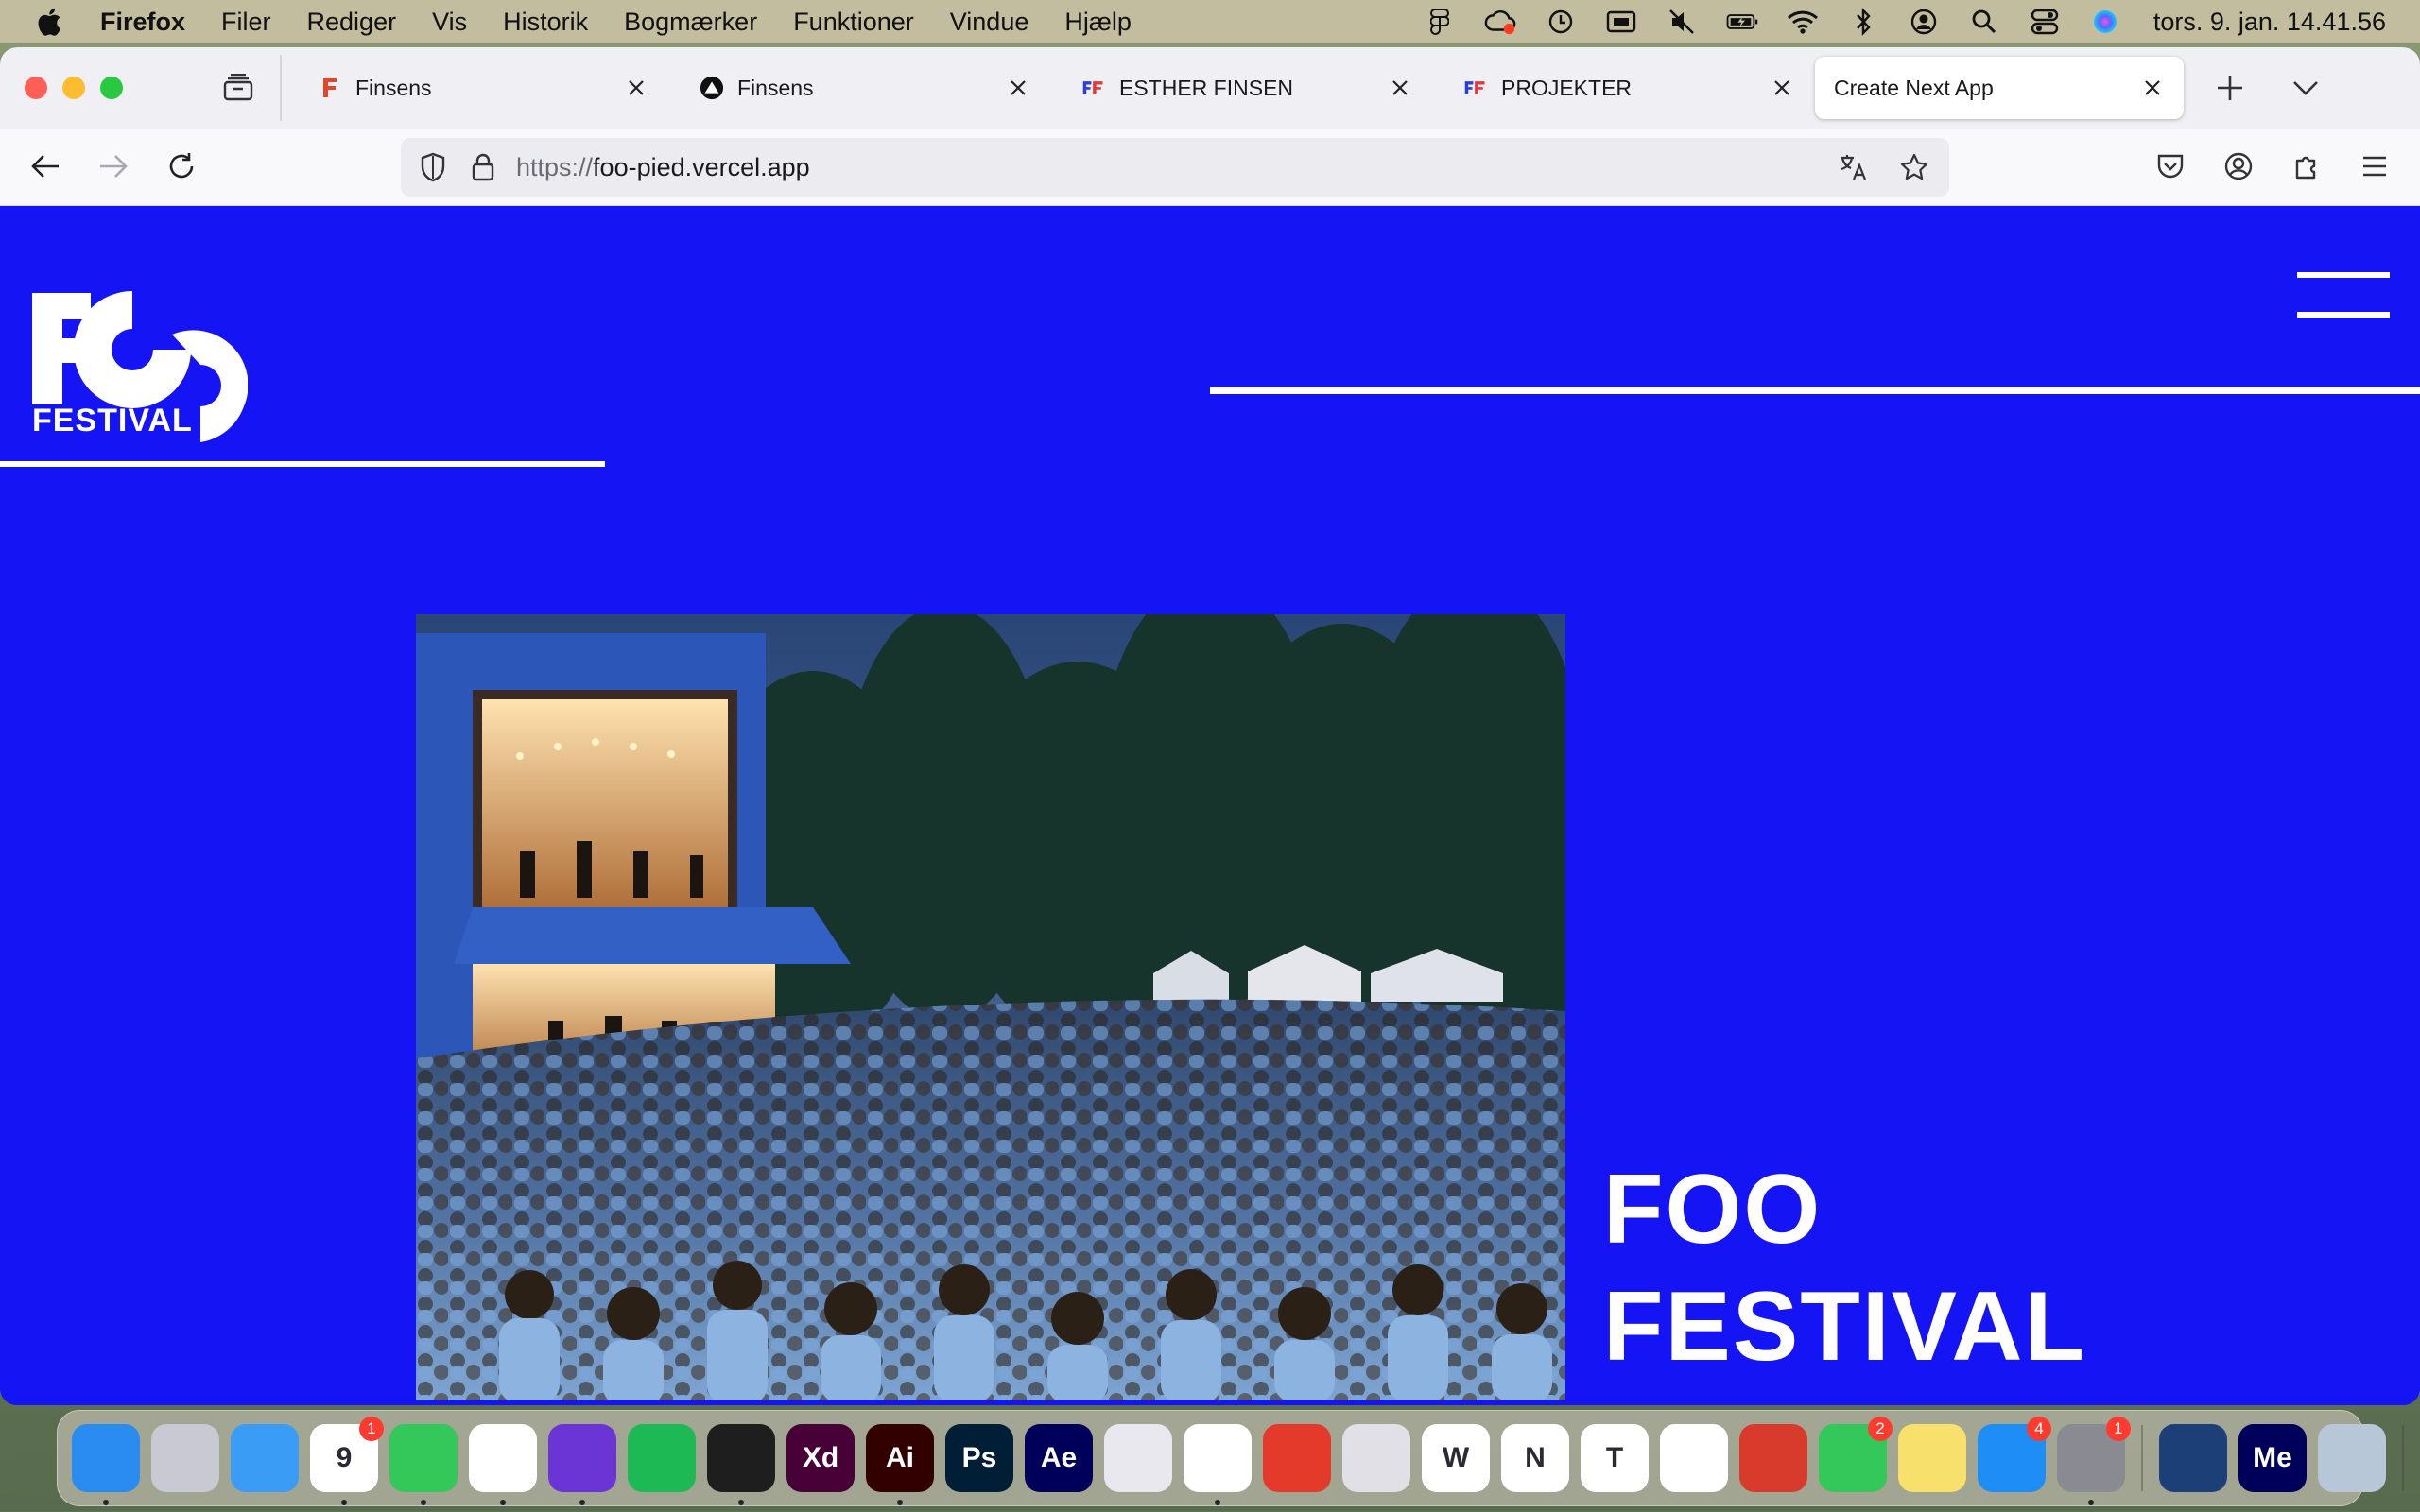 The image size is (2420, 1512). Describe the element at coordinates (1535, 1458) in the screenshot. I see `dock-app-onenote: N` at that location.